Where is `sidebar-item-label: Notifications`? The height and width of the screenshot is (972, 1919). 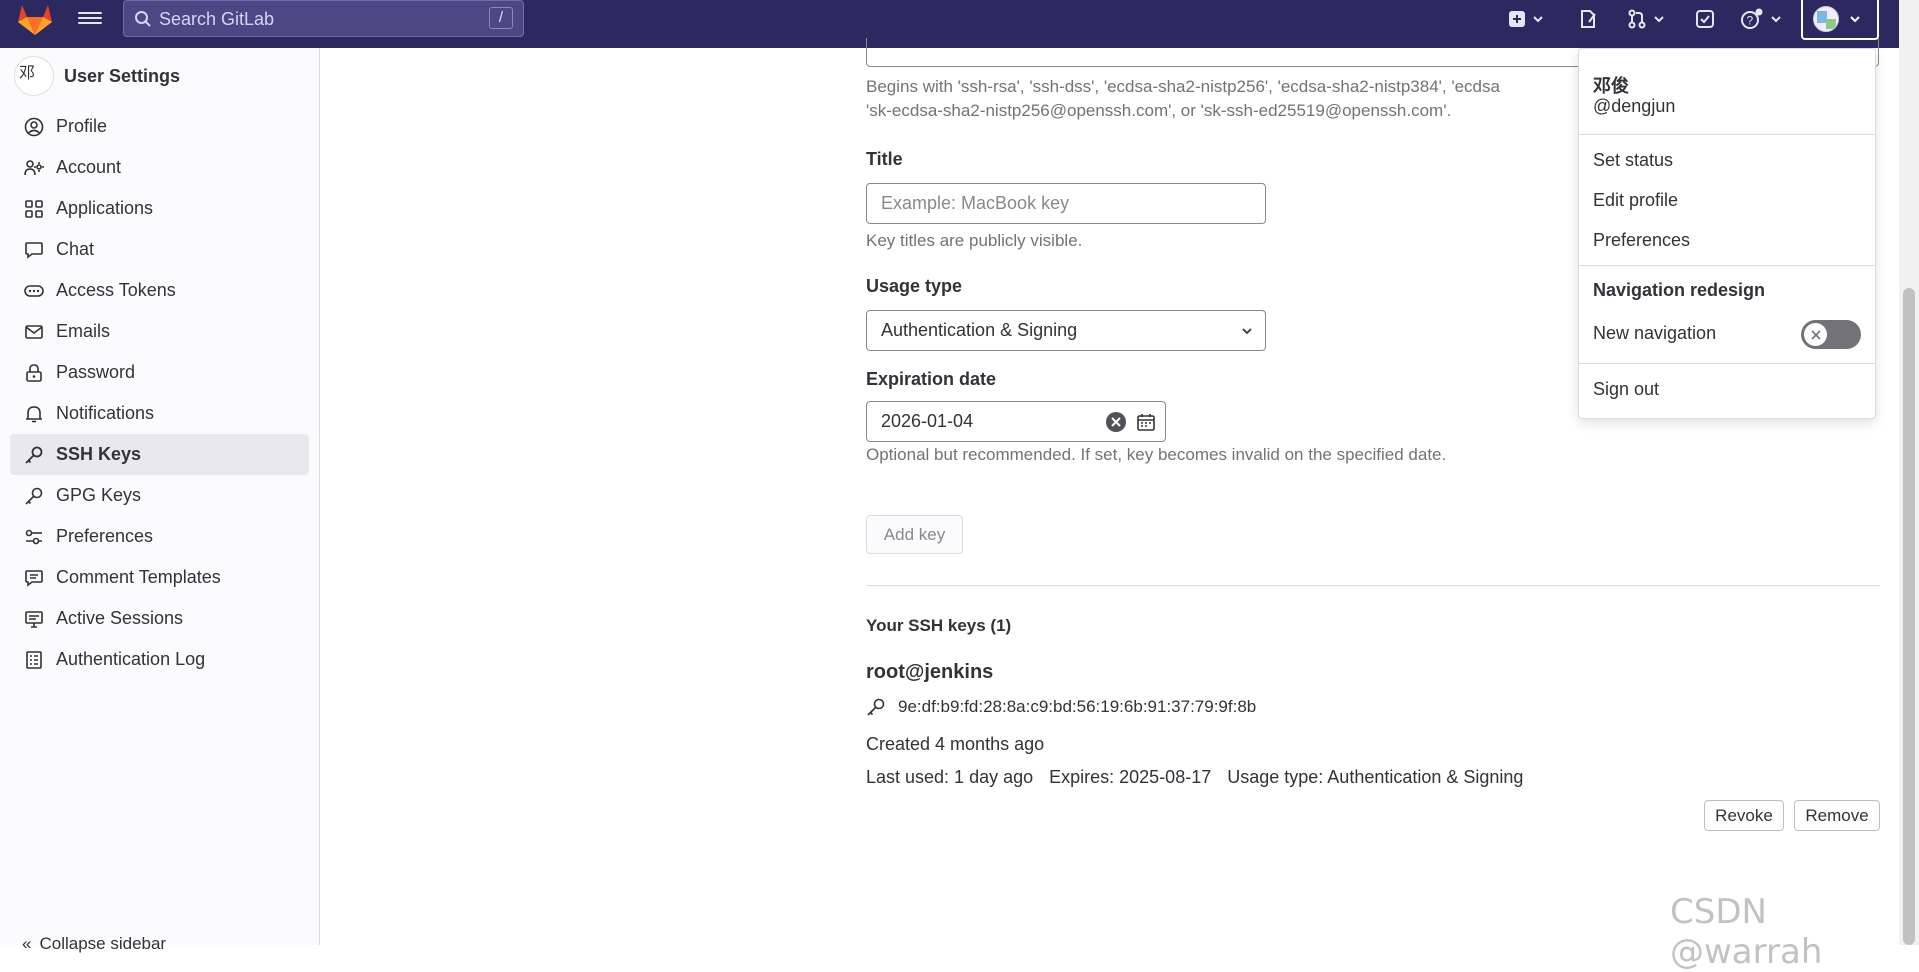 sidebar-item-label: Notifications is located at coordinates (105, 413).